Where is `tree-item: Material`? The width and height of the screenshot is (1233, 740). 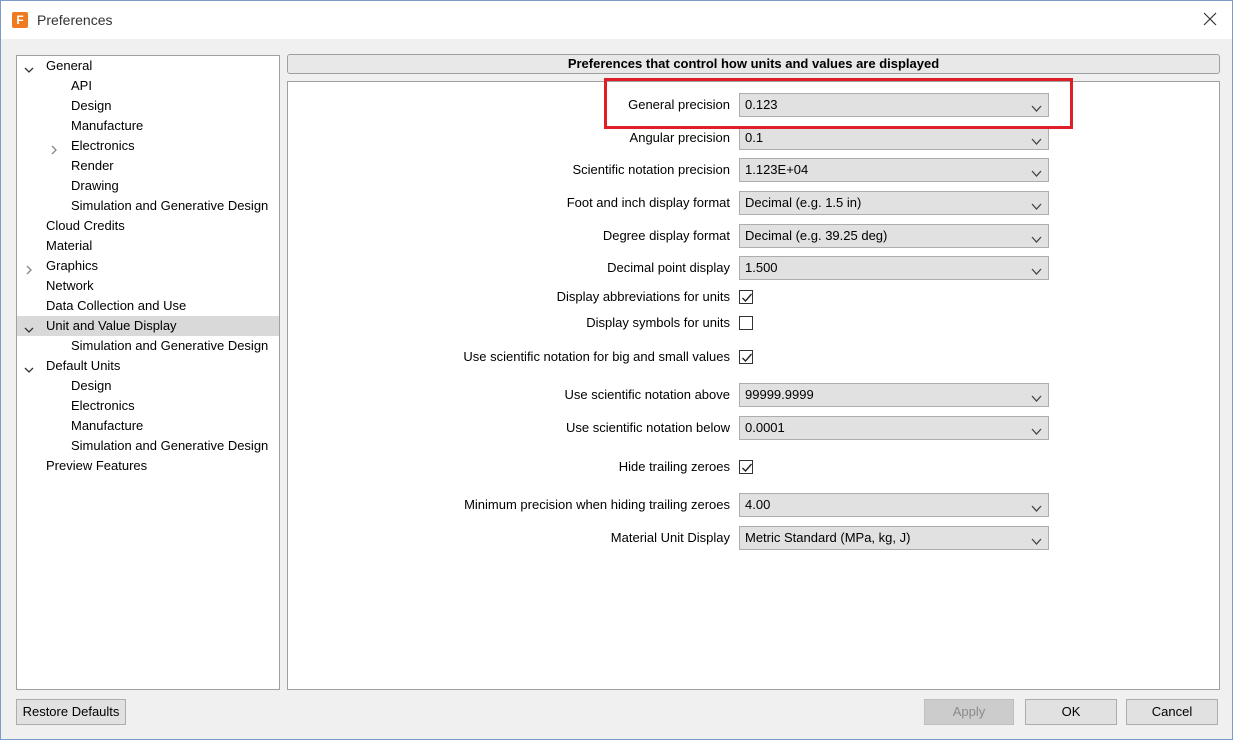 tree-item: Material is located at coordinates (148, 246).